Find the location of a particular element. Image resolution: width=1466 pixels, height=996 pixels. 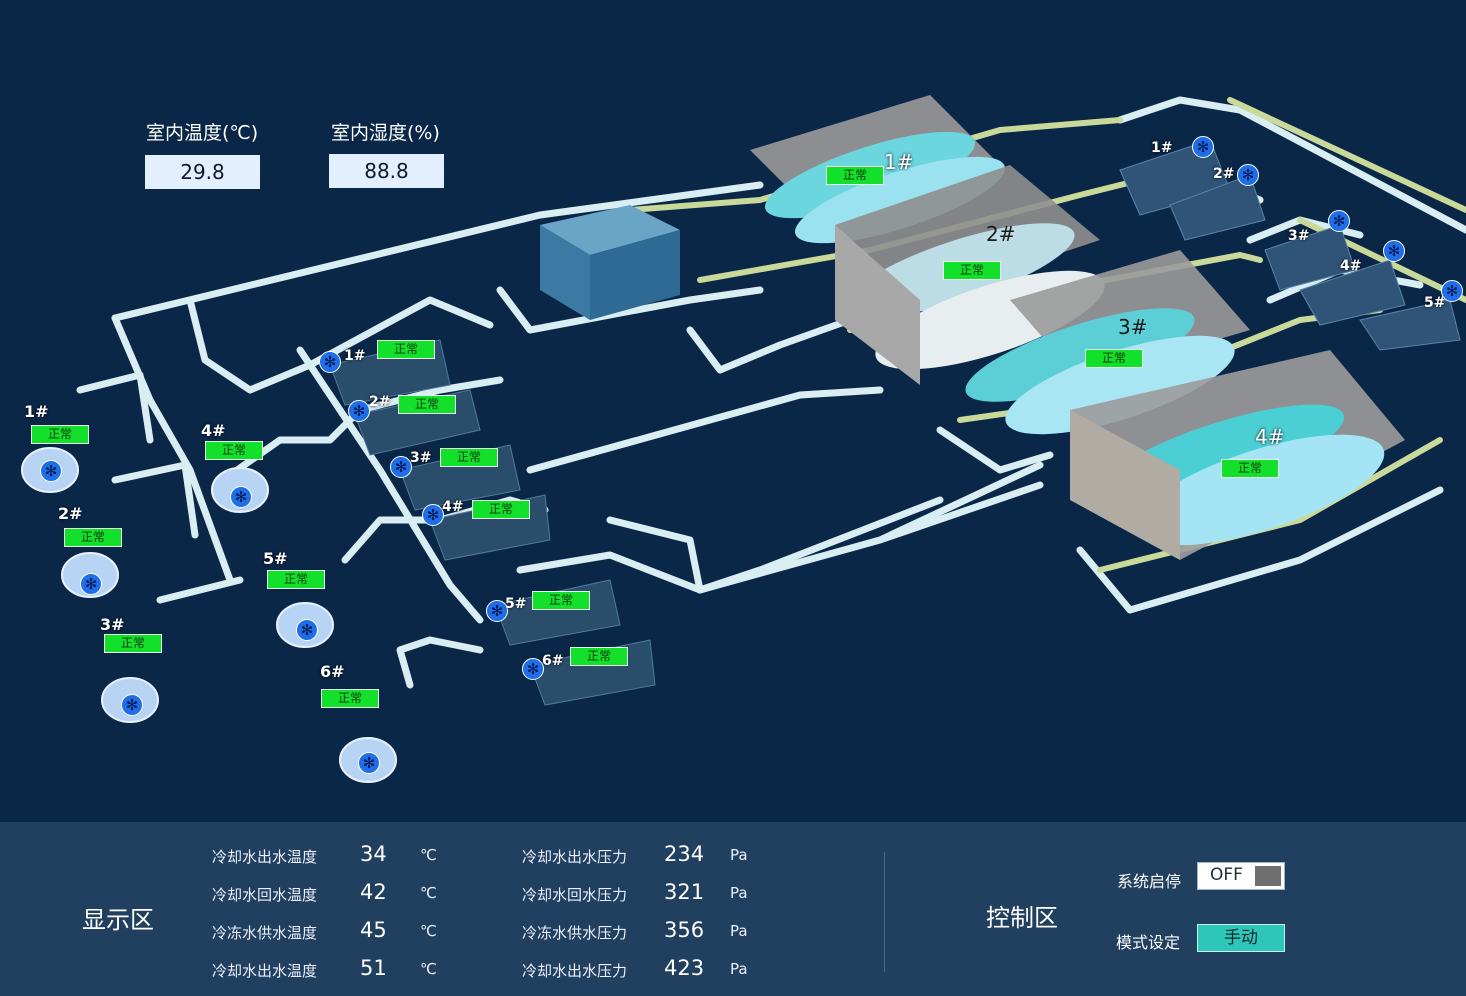

tower-fan-2-number: 2# is located at coordinates (1224, 174).